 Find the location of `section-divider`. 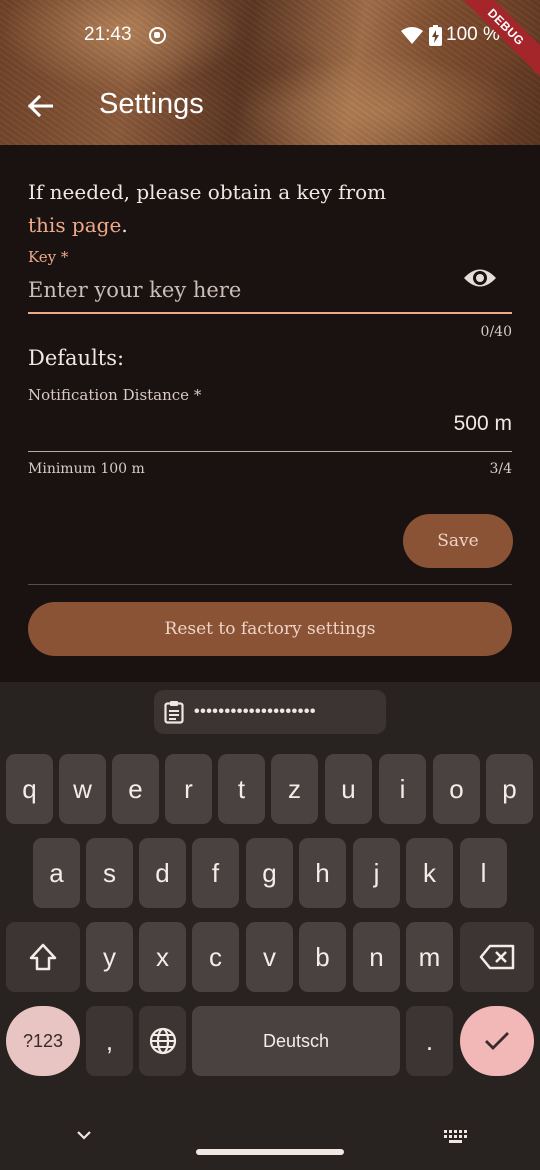

section-divider is located at coordinates (270, 584).